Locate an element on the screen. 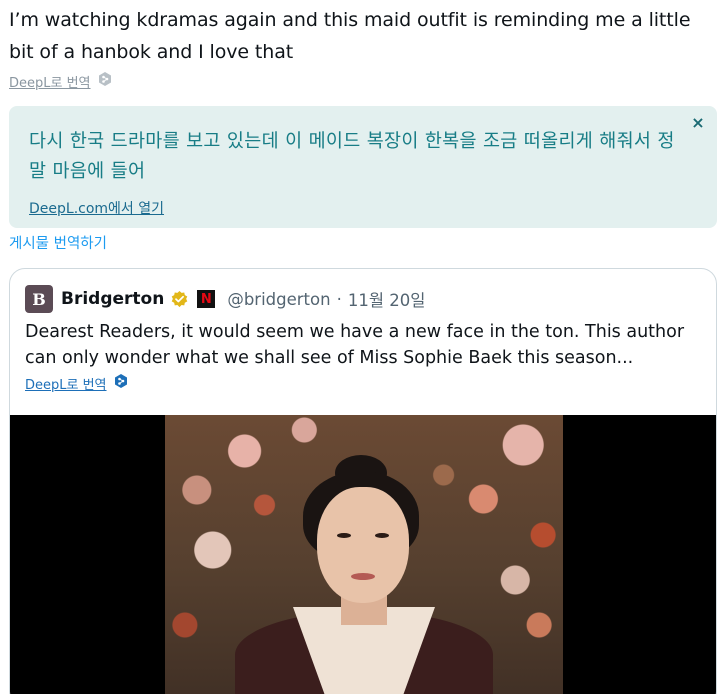  author-name: Bridgerton is located at coordinates (112, 299).